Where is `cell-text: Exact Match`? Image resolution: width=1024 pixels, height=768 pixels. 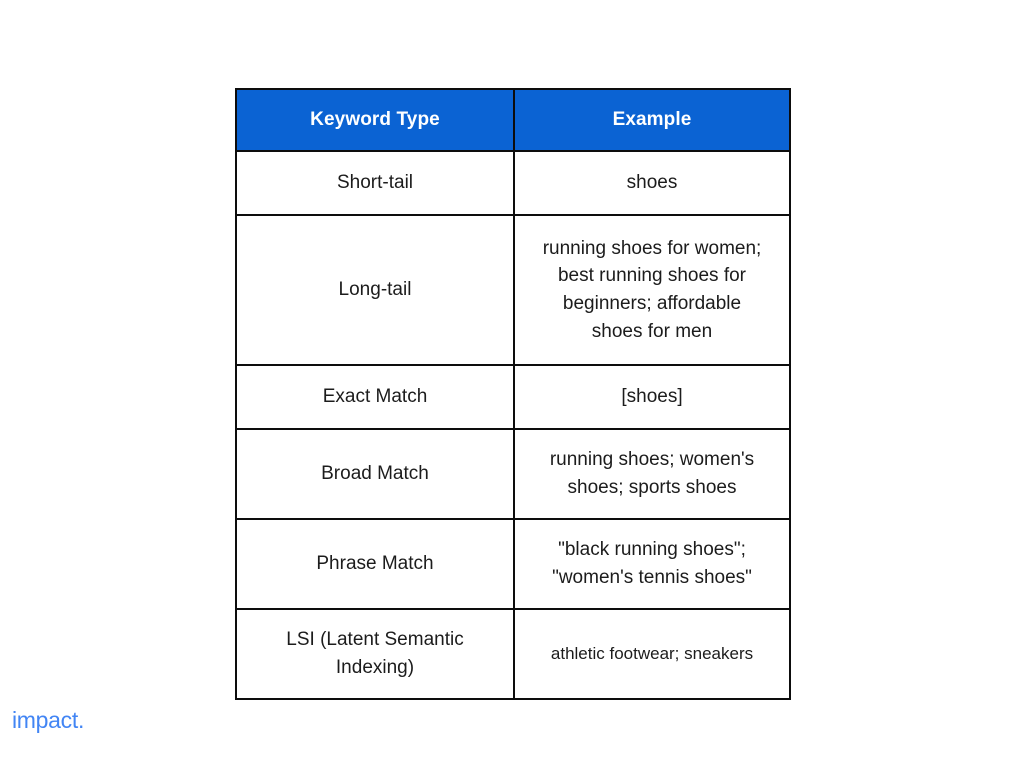
cell-text: Exact Match is located at coordinates (375, 397).